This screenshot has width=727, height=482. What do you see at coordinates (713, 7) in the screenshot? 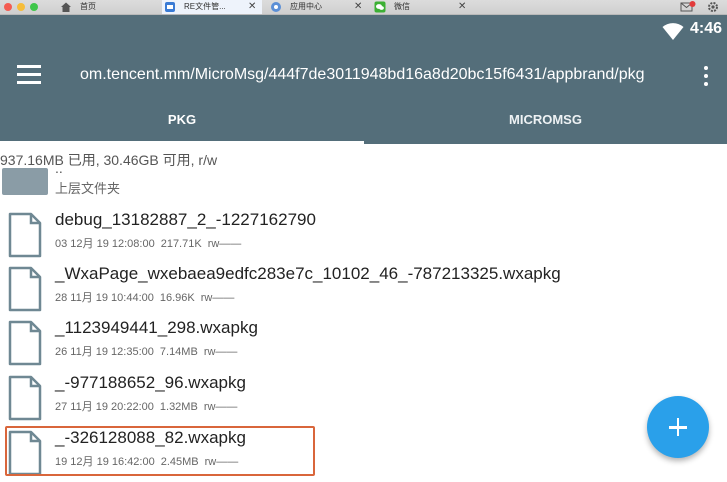
I see `gear-icon` at bounding box center [713, 7].